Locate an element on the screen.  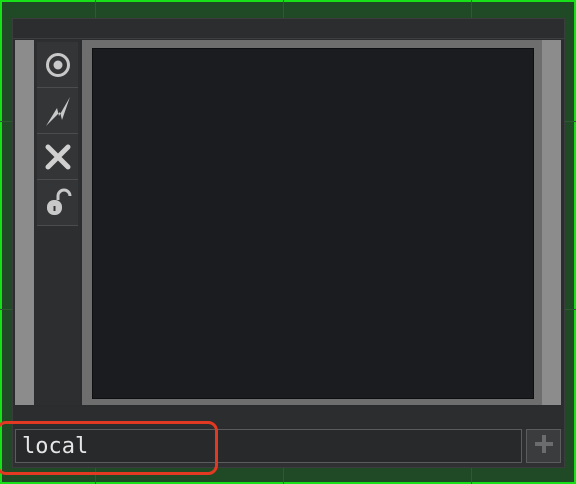
add-button is located at coordinates (543, 446).